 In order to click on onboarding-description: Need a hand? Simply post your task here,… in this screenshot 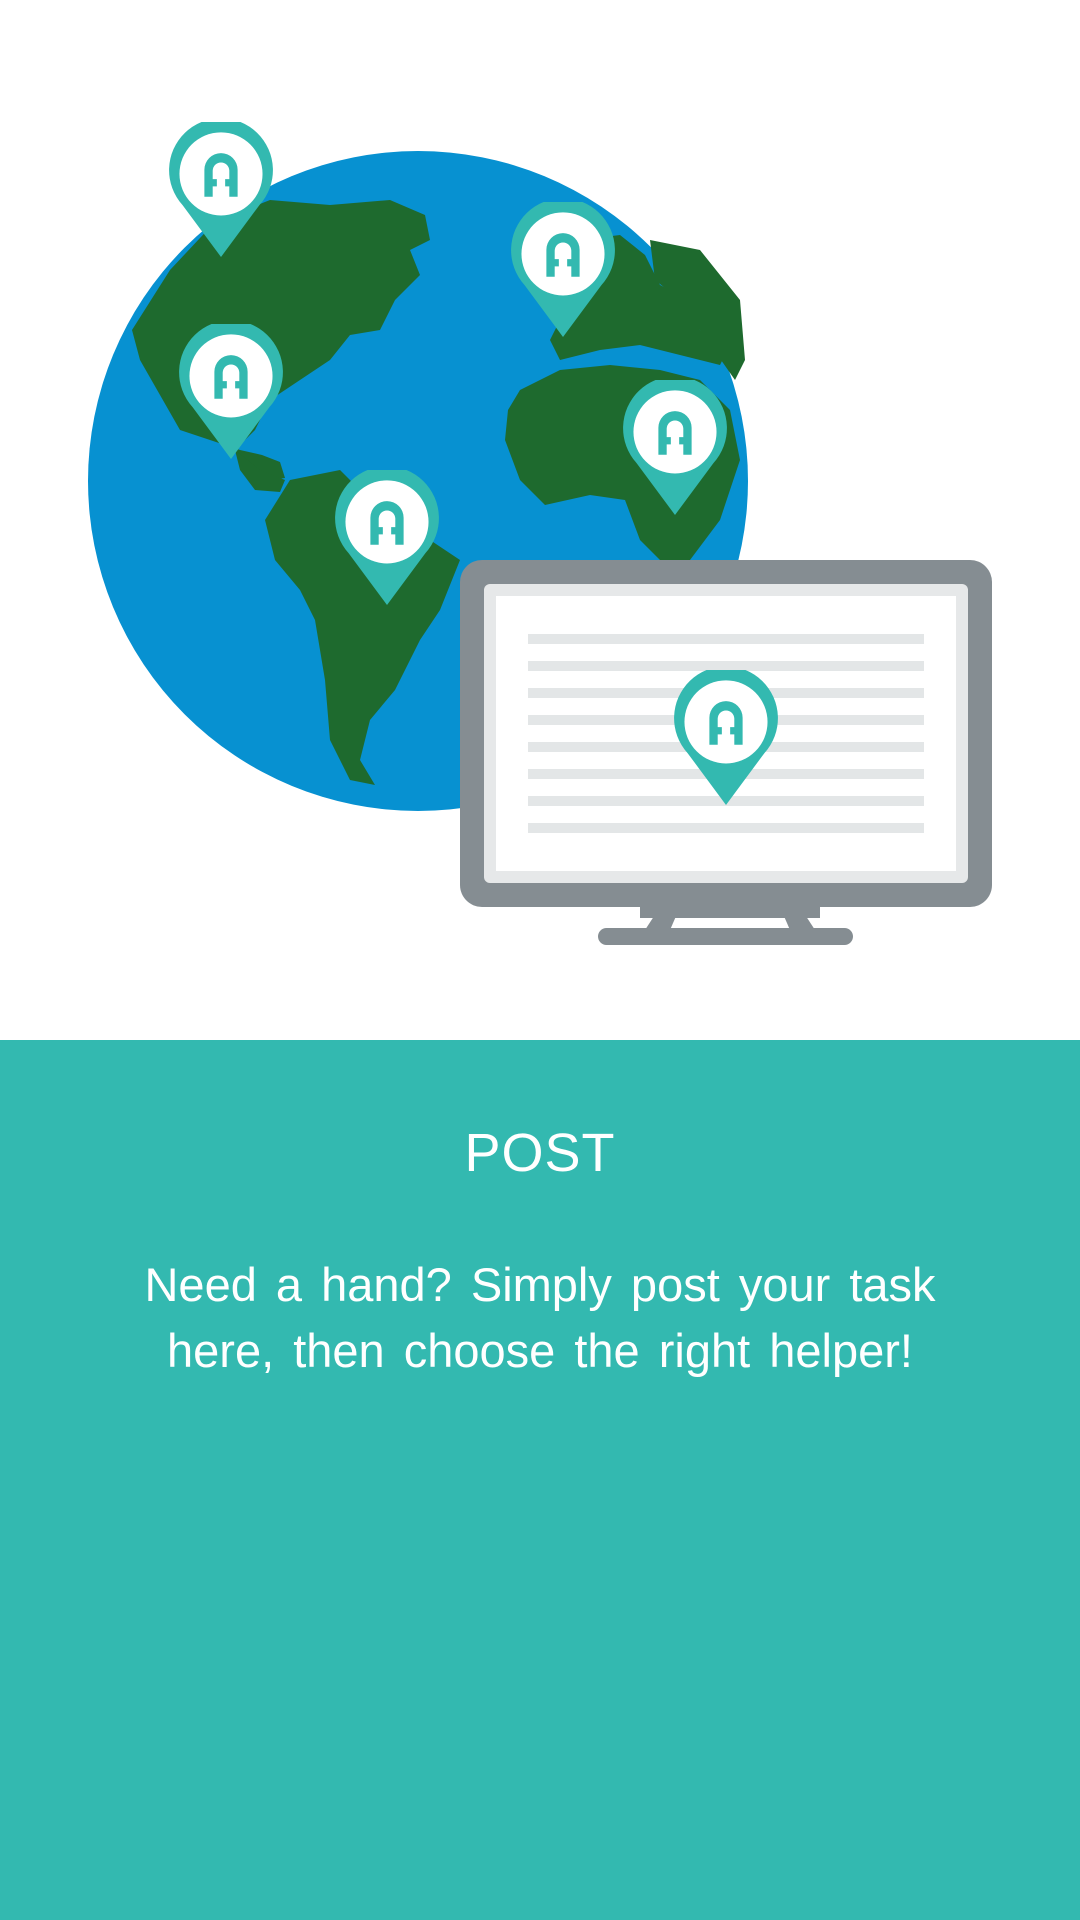, I will do `click(540, 1317)`.